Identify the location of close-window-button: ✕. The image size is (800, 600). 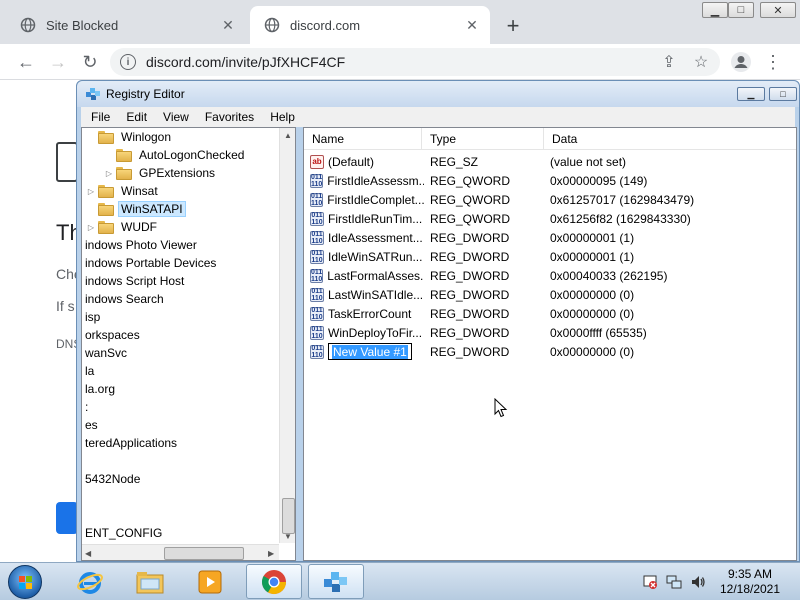
(778, 10).